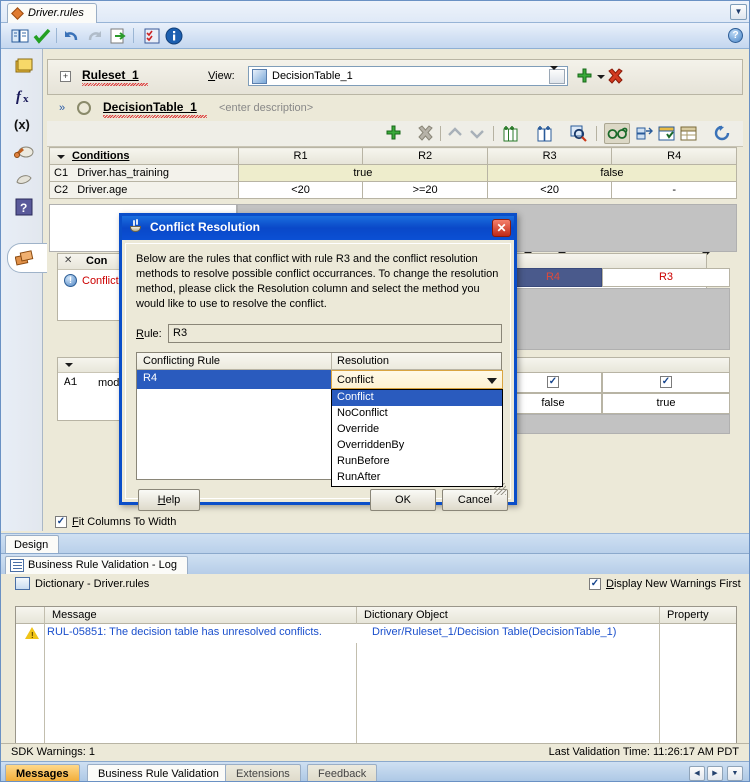 Image resolution: width=750 pixels, height=782 pixels. What do you see at coordinates (61, 522) in the screenshot?
I see `fit-columns-checkbox: ✓` at bounding box center [61, 522].